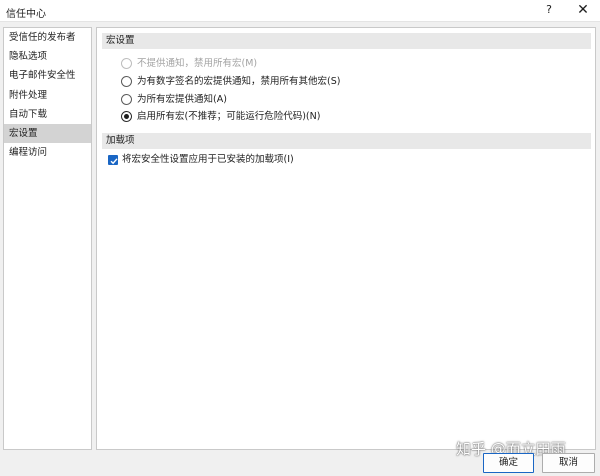 This screenshot has width=600, height=476. Describe the element at coordinates (229, 116) in the screenshot. I see `radio-label: 启用所有宏(不推荐；可能运行危险代码)(N)` at that location.